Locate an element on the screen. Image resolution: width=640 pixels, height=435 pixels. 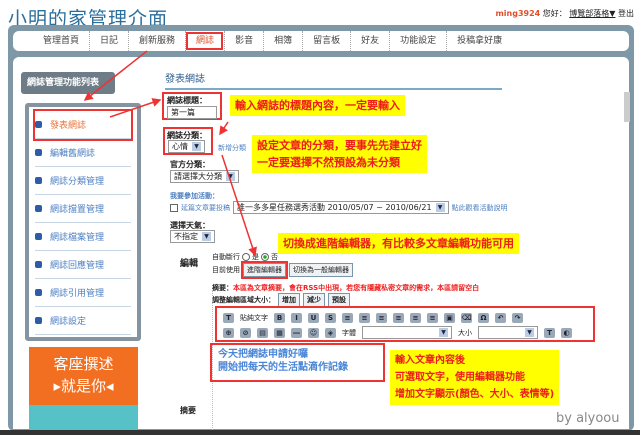
arrow-nav-to-sidebar is located at coordinates (115, 75).